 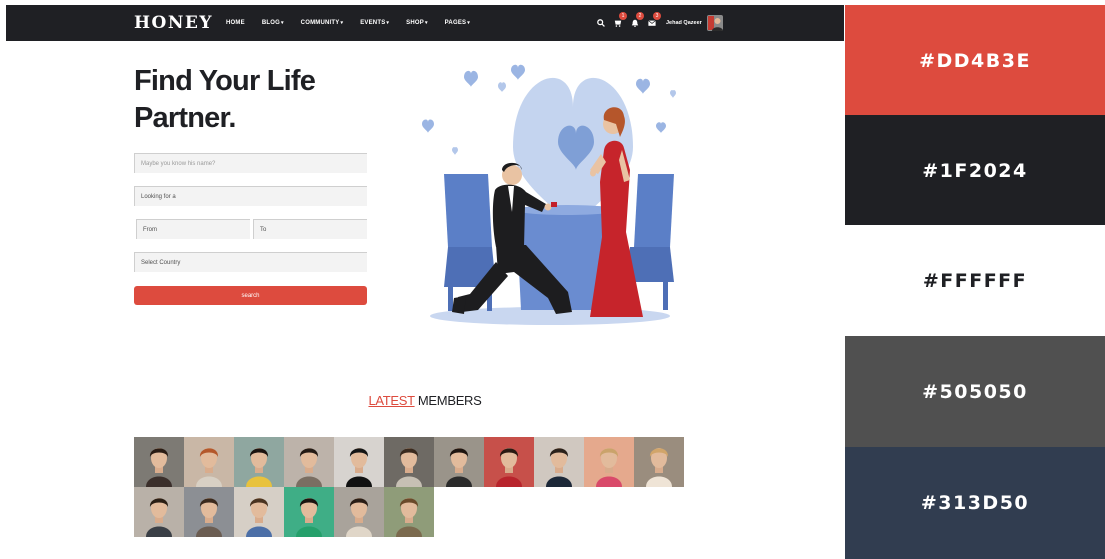 I want to click on user-name: Jehad Qazeer, so click(x=684, y=23).